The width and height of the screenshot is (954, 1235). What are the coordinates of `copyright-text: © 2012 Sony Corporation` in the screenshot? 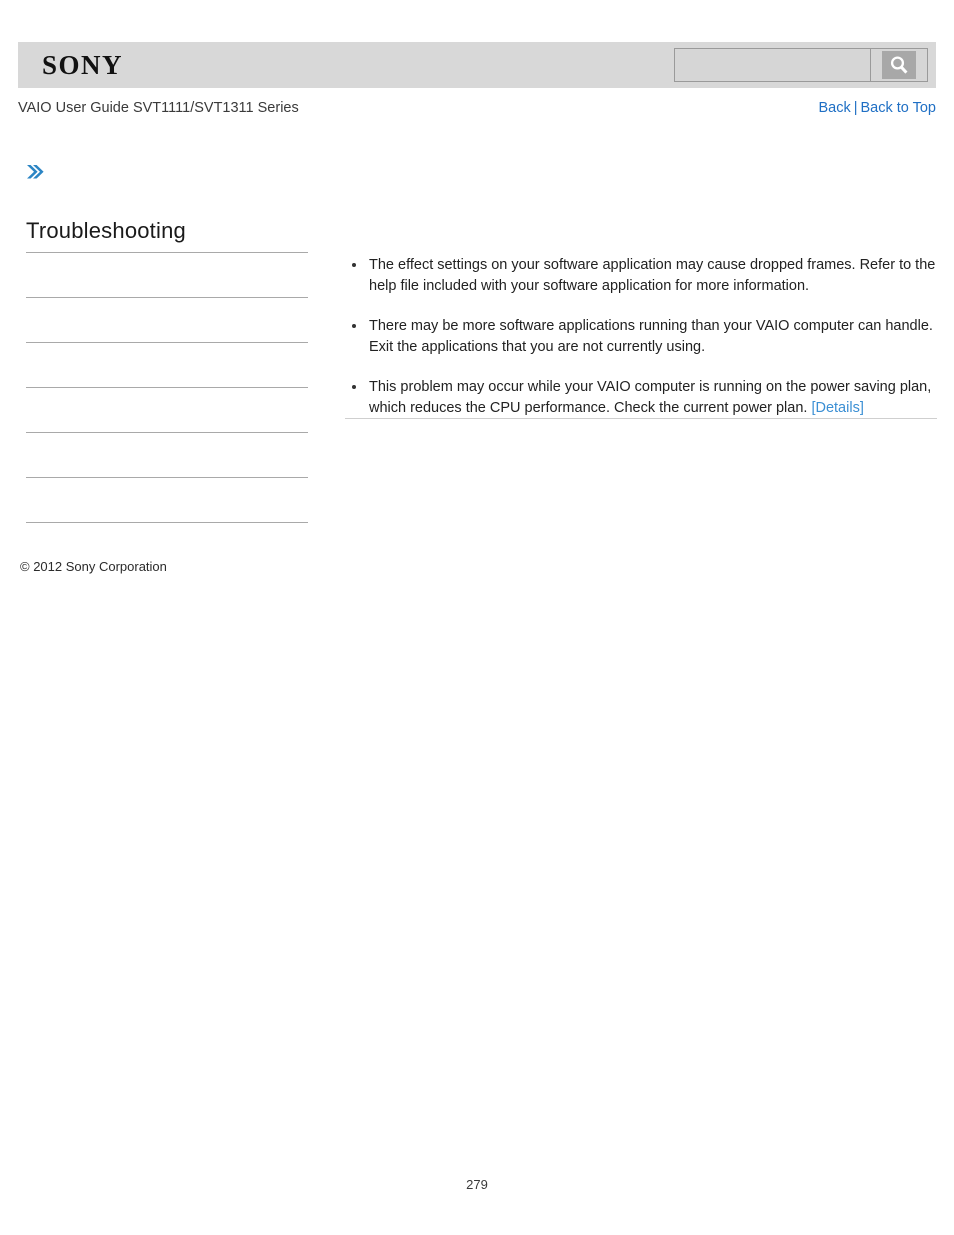 It's located at (93, 566).